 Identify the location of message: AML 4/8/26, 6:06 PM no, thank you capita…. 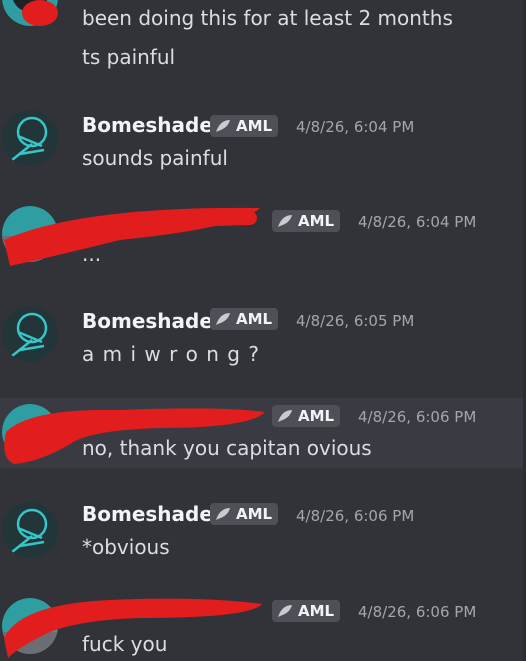
(263, 433).